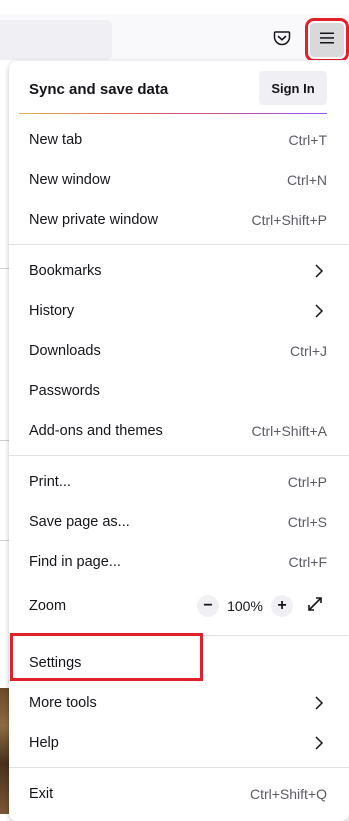 This screenshot has height=821, width=349. I want to click on menu-item-zoom: Zoom − 100% +, so click(178, 606).